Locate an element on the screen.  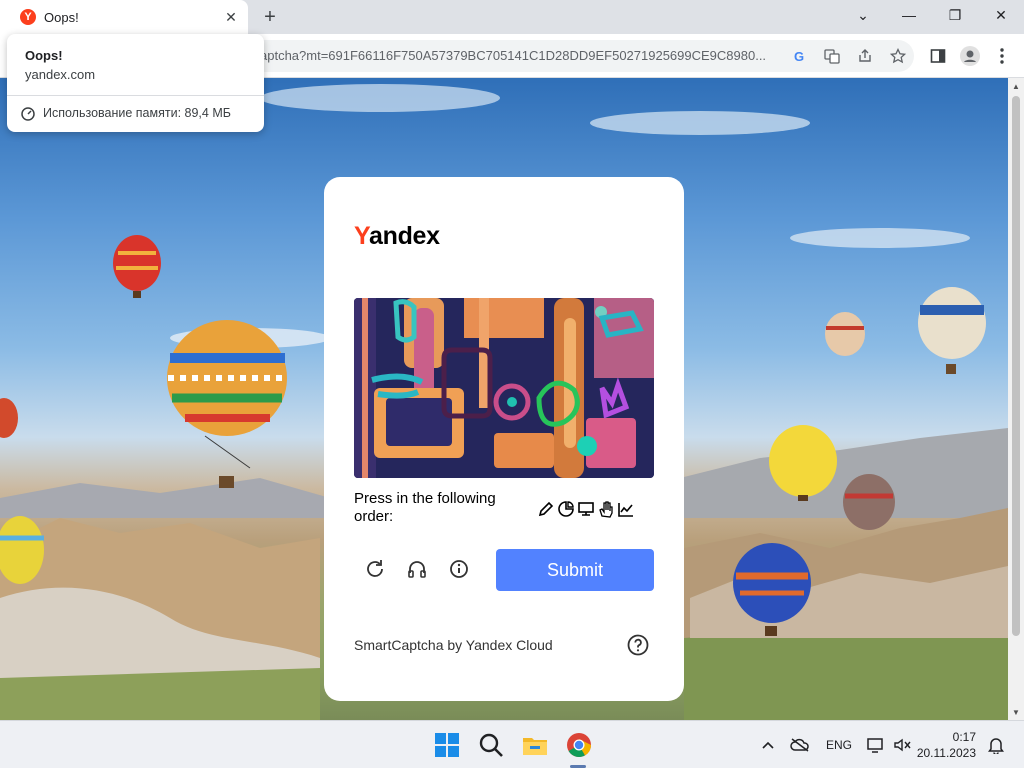
hand-icon is located at coordinates (606, 509).